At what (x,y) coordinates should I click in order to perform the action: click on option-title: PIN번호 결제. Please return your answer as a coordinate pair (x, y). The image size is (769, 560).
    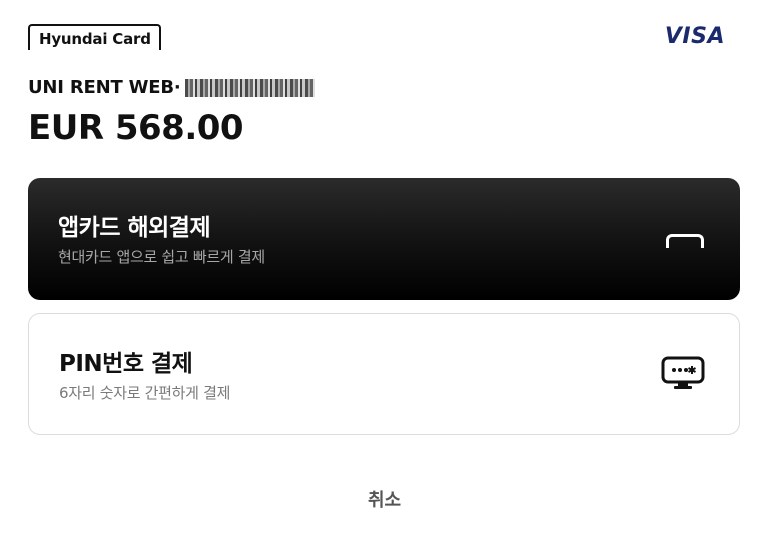
    Looking at the image, I should click on (126, 364).